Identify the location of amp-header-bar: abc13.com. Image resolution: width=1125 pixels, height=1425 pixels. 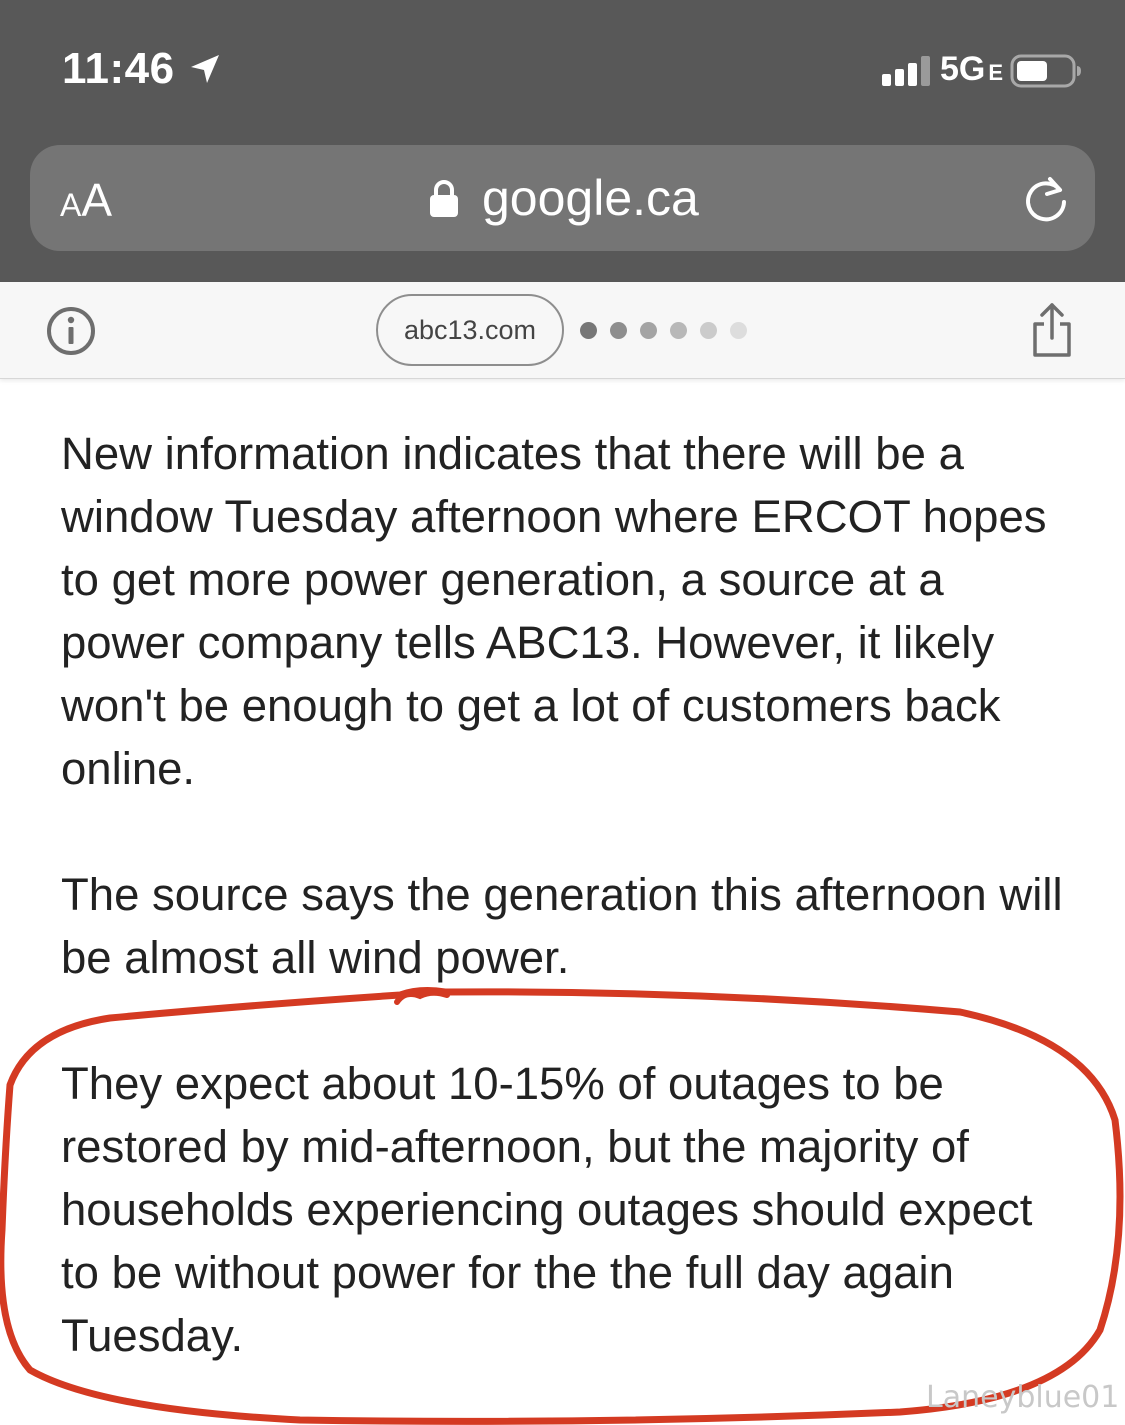
(562, 330).